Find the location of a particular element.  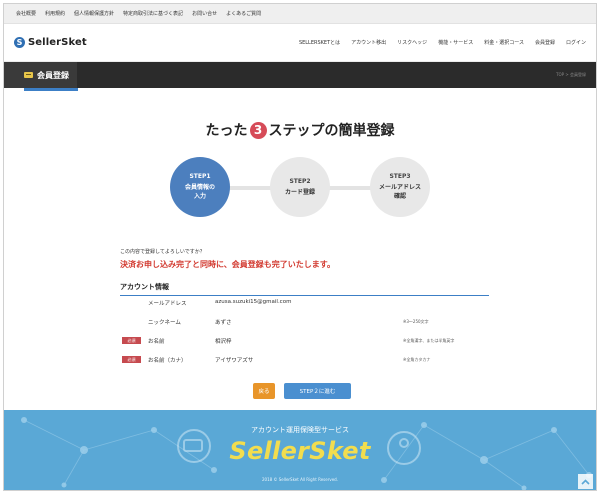

field-label: お名前（カナ） is located at coordinates (167, 361).